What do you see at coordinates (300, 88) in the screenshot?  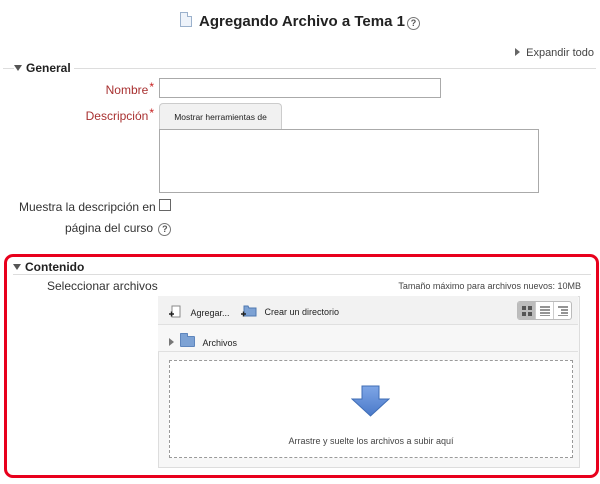 I see `nombre-input` at bounding box center [300, 88].